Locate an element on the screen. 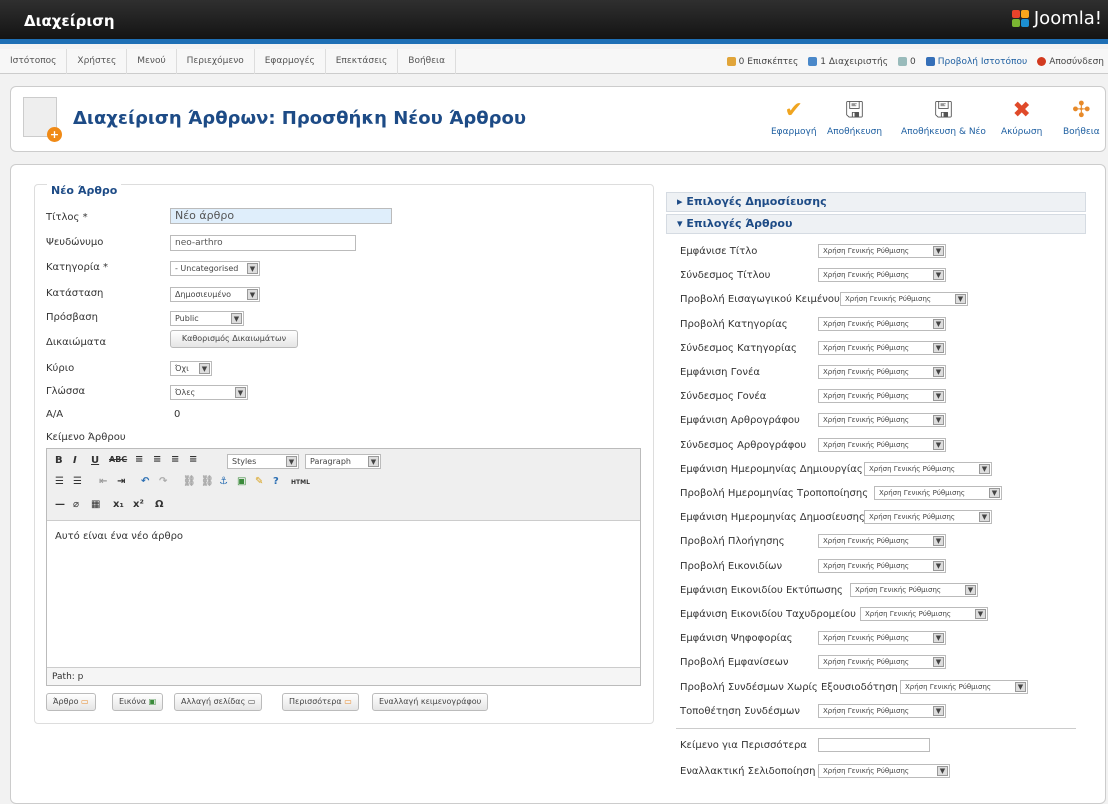  set-permissions-button: Καθορισμός Δικαιωμάτων is located at coordinates (234, 339).